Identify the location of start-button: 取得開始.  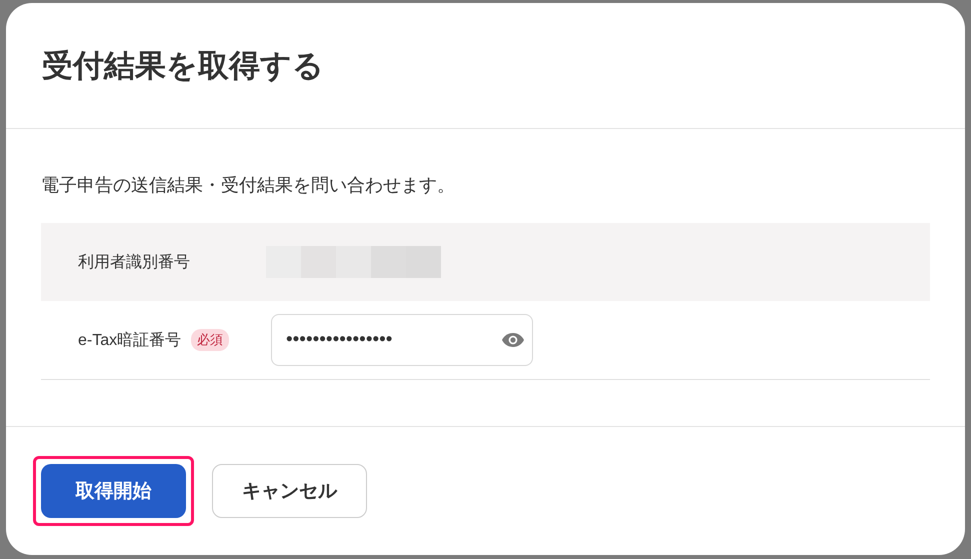
(113, 491).